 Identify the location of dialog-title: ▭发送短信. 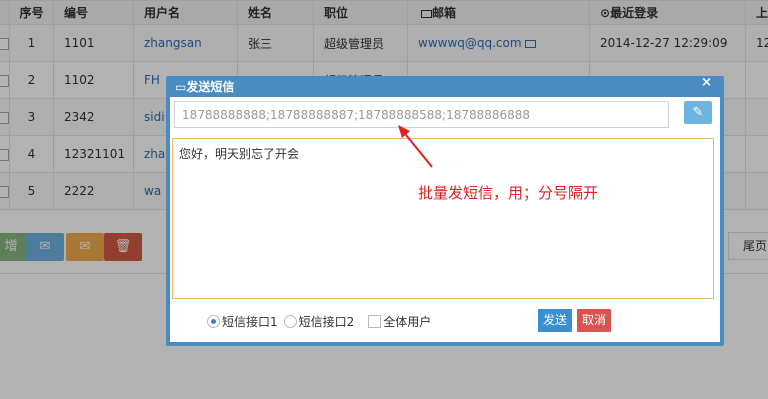
(204, 87).